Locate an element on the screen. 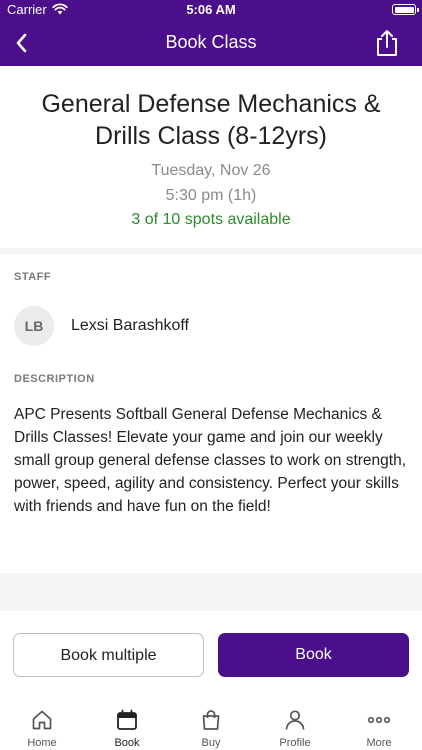 The width and height of the screenshot is (422, 750). spots-available: 3 of 10 spots available is located at coordinates (211, 219).